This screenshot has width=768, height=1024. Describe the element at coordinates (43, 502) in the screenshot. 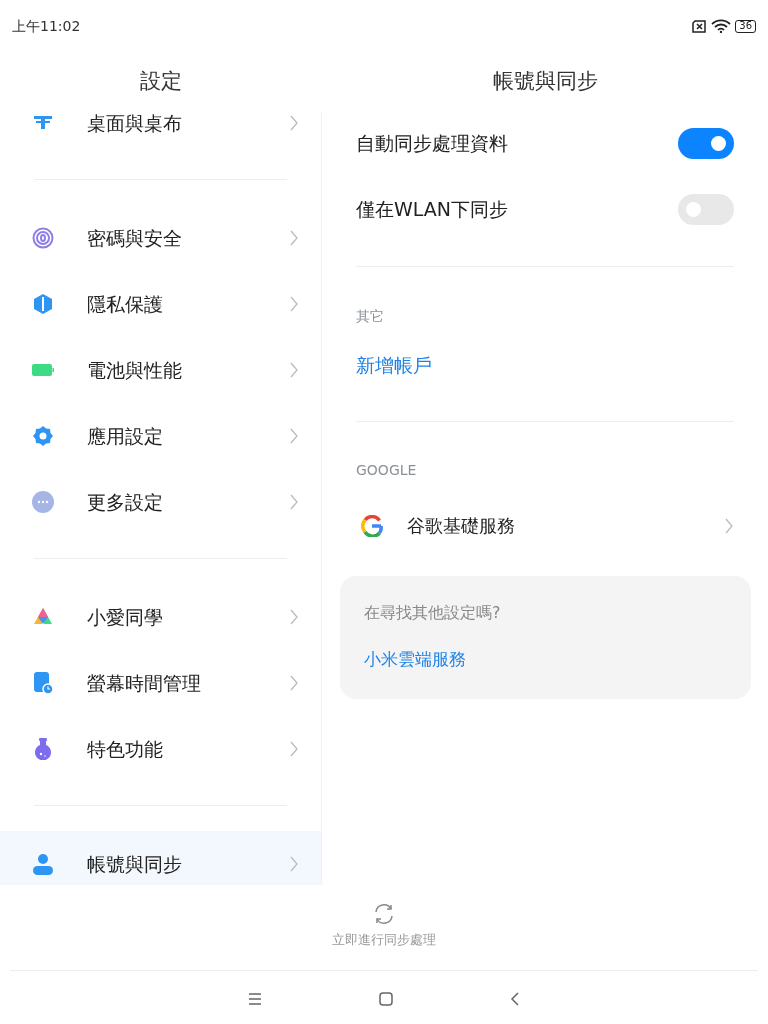

I see `more-icon` at that location.